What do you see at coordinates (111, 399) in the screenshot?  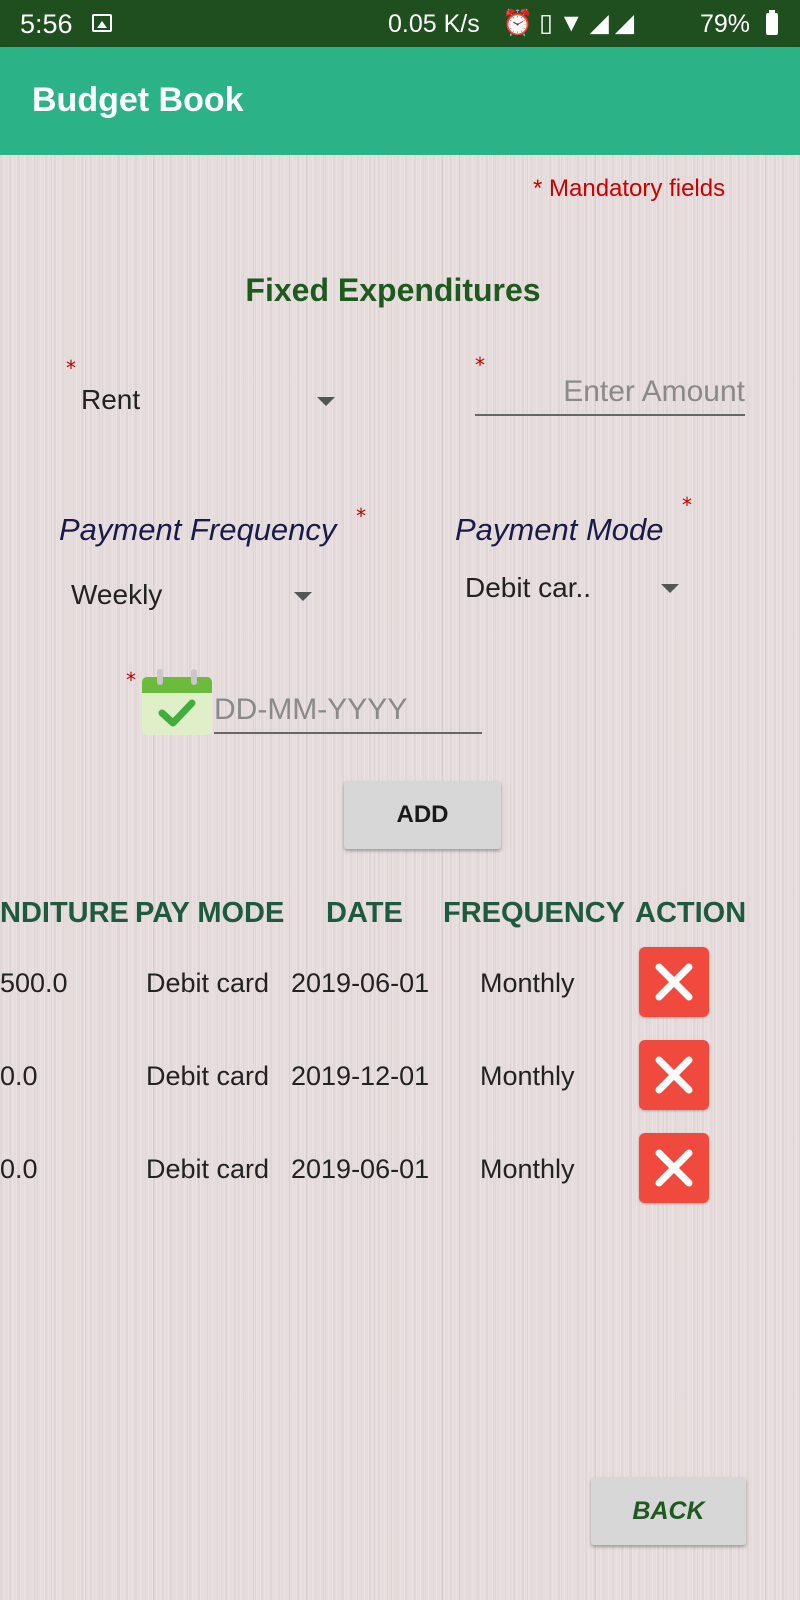 I see `expense-type-value: Rent` at bounding box center [111, 399].